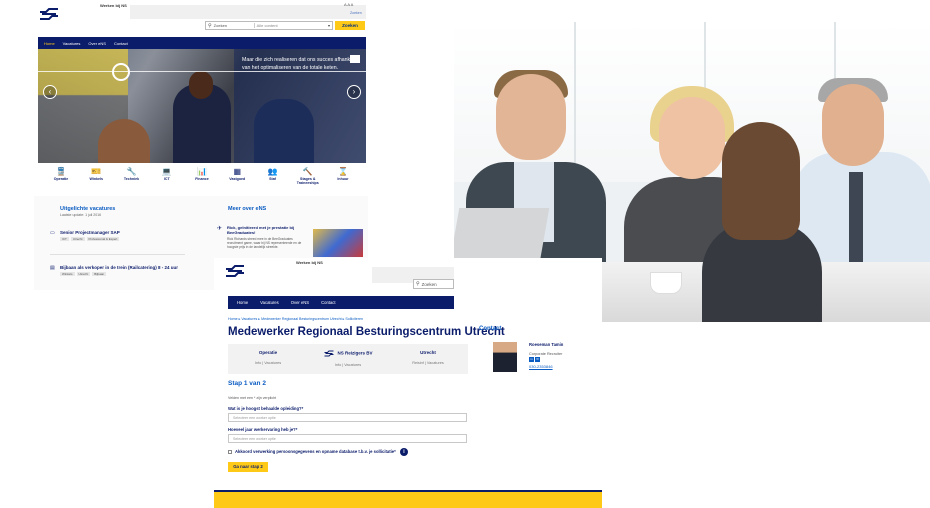 This screenshot has height=508, width=930. Describe the element at coordinates (50, 92) in the screenshot. I see `carousel-prev-button: ‹` at that location.